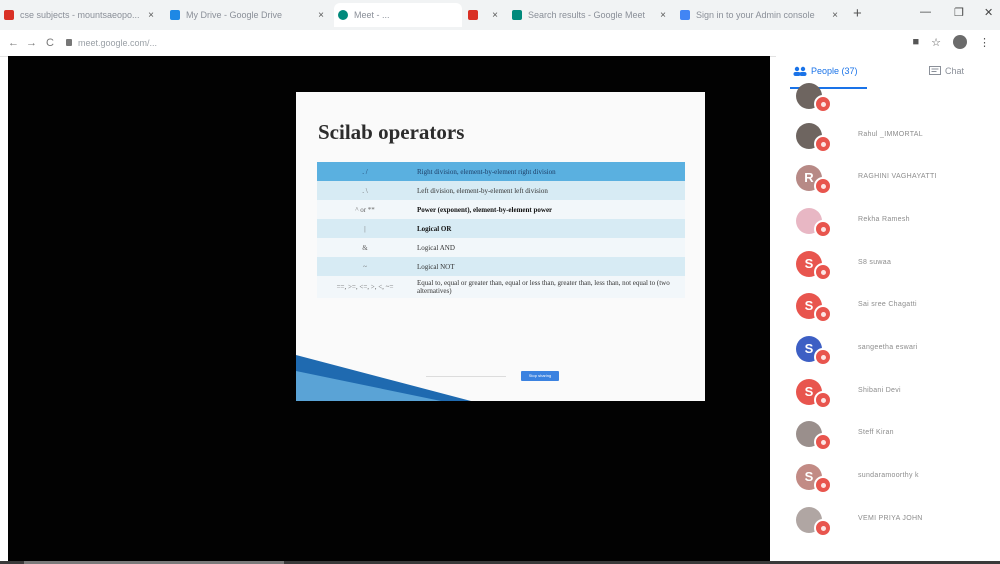 This screenshot has height=564, width=1000. Describe the element at coordinates (391, 132) in the screenshot. I see `slide-title: Scilab operators` at that location.